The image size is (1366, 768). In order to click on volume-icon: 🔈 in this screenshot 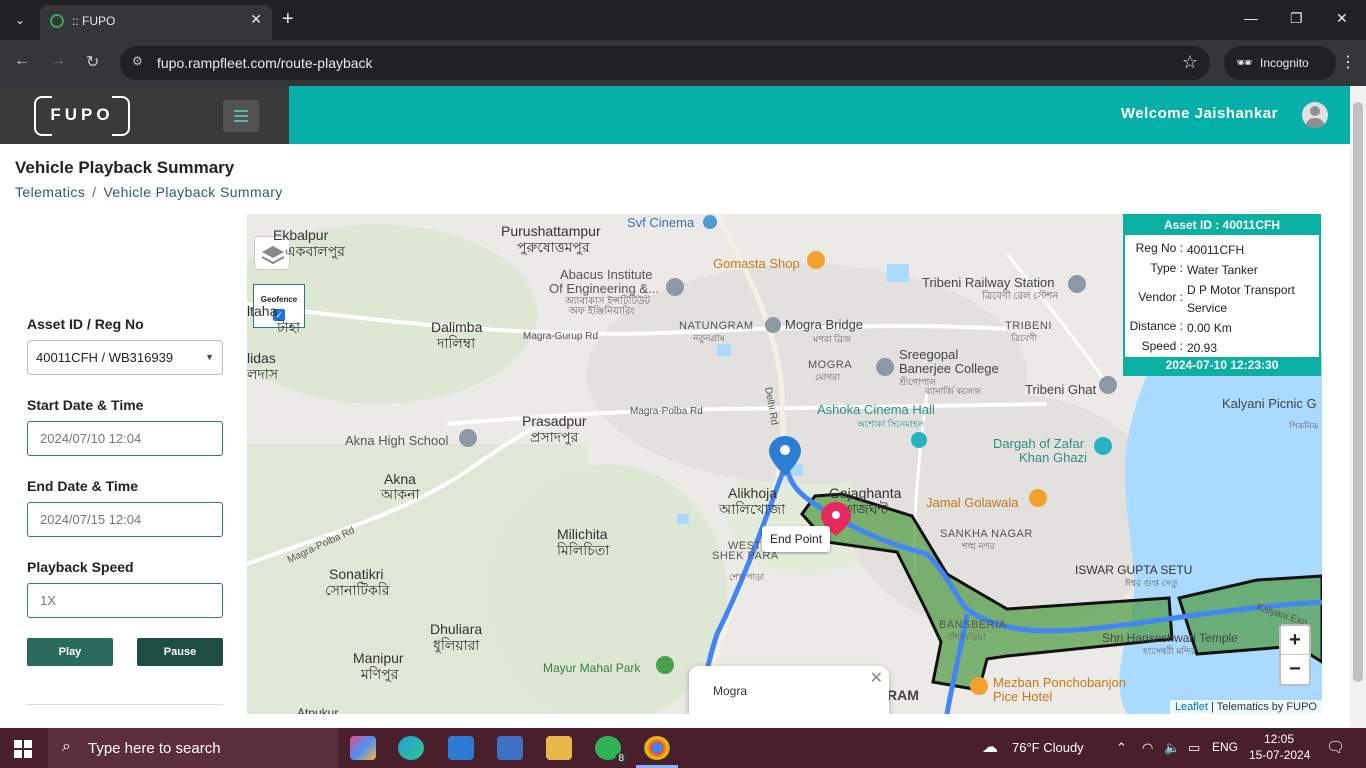, I will do `click(1172, 748)`.